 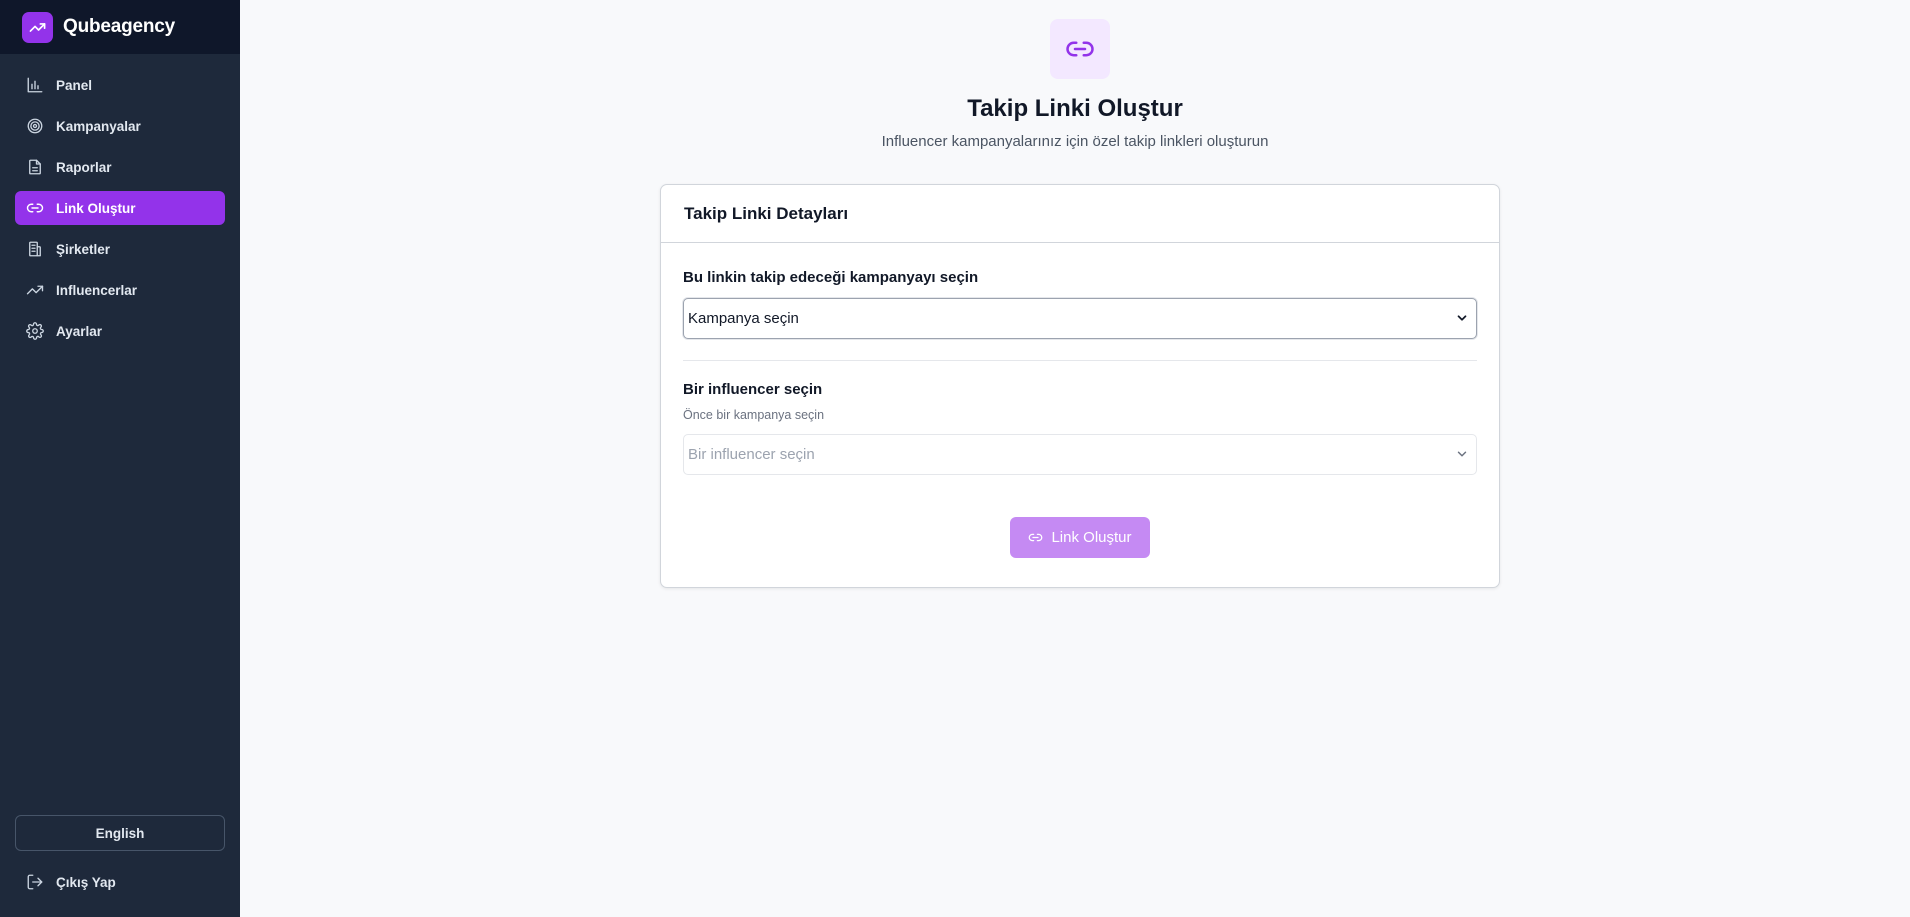 I want to click on page-title: Takip Linki Oluştur, so click(x=1075, y=108).